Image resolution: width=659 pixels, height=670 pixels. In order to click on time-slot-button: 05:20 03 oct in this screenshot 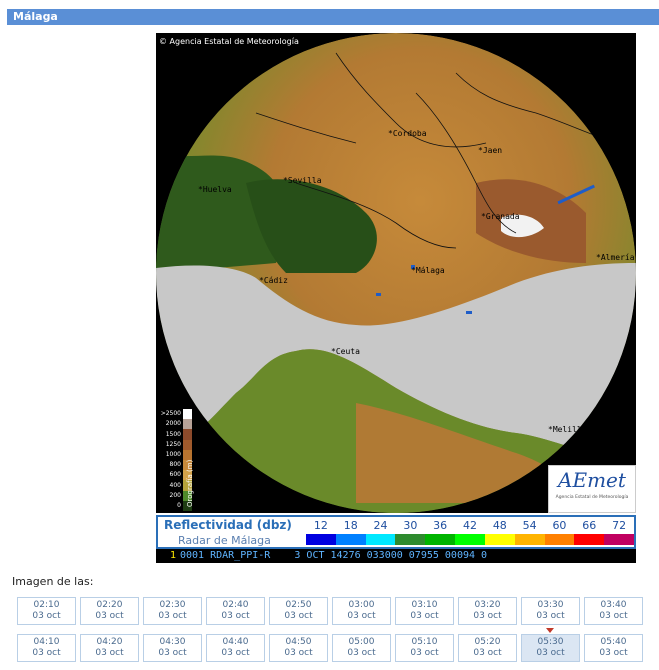, I will do `click(487, 648)`.